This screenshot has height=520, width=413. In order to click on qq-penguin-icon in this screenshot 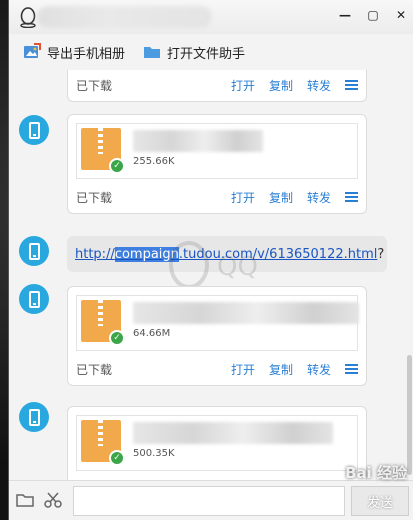, I will do `click(28, 17)`.